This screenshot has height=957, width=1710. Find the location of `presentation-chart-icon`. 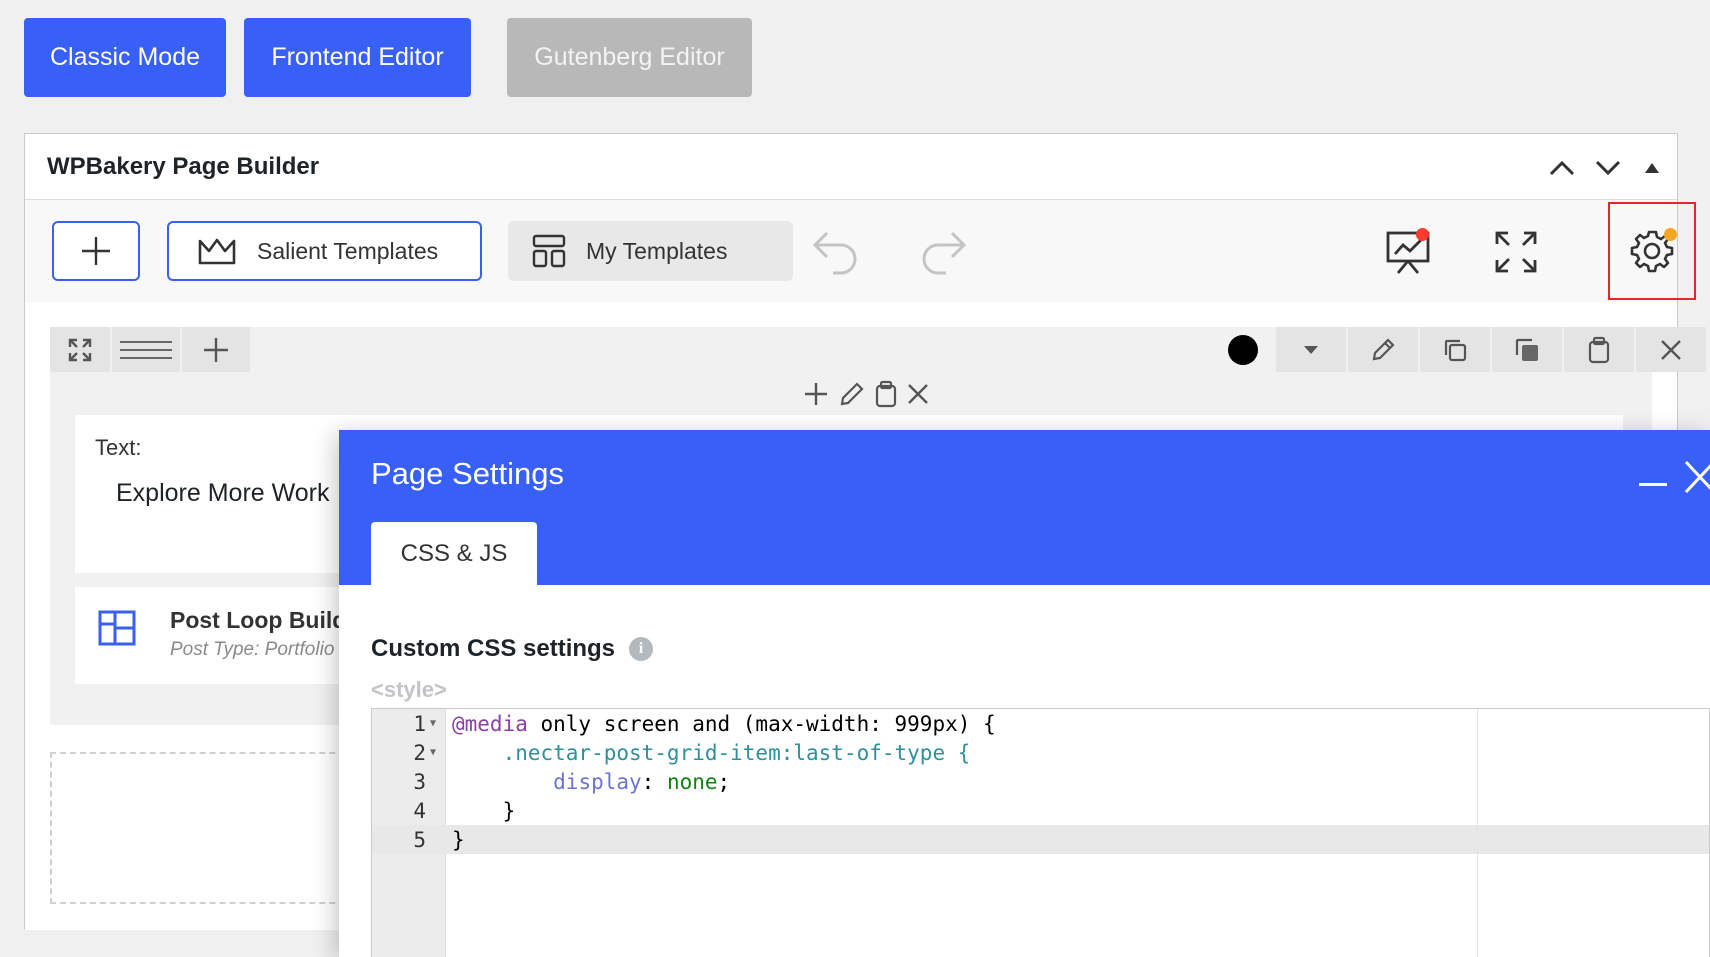

presentation-chart-icon is located at coordinates (1408, 252).